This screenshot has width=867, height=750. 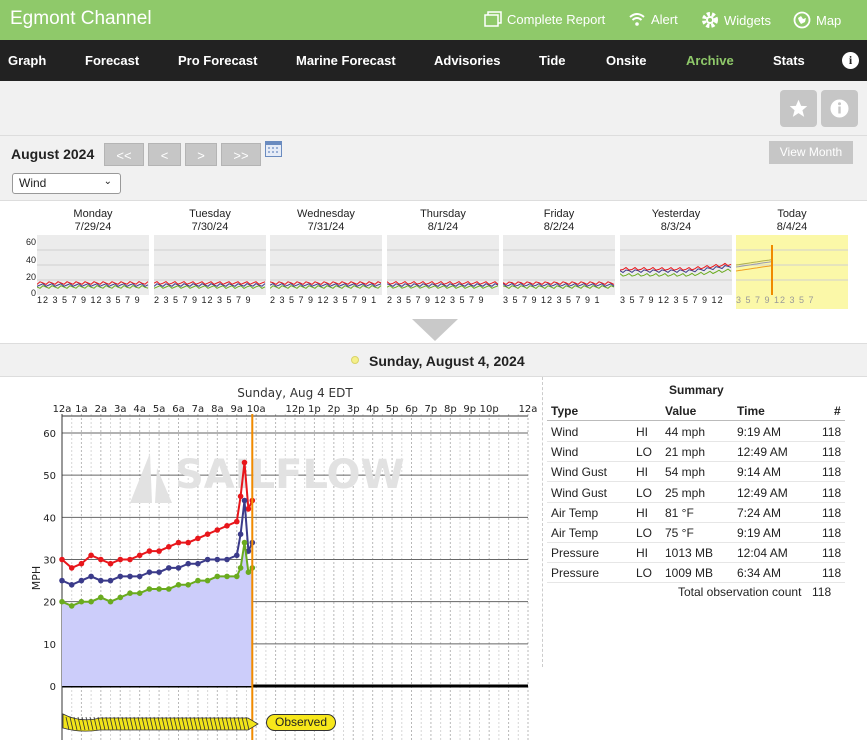 What do you see at coordinates (579, 492) in the screenshot?
I see `summary-cell-type: Wind Gust` at bounding box center [579, 492].